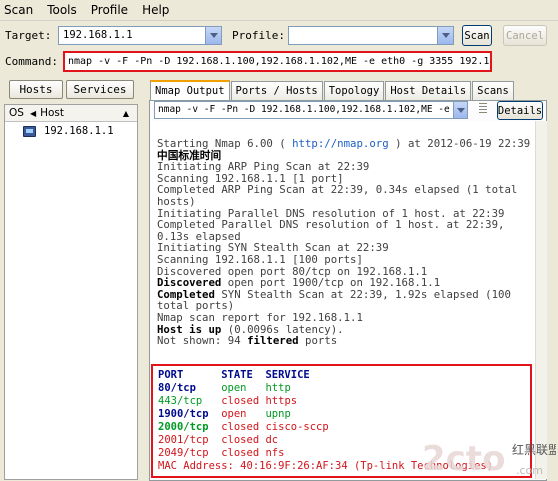  I want to click on output-scrollbar, so click(541, 300).